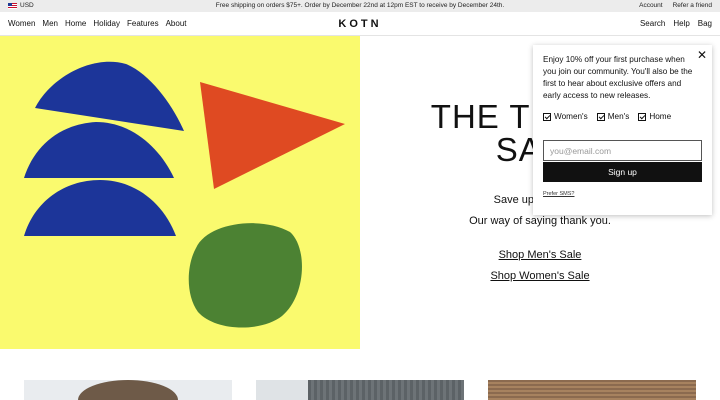 The image size is (720, 400). What do you see at coordinates (245, 275) in the screenshot?
I see `green-blob` at bounding box center [245, 275].